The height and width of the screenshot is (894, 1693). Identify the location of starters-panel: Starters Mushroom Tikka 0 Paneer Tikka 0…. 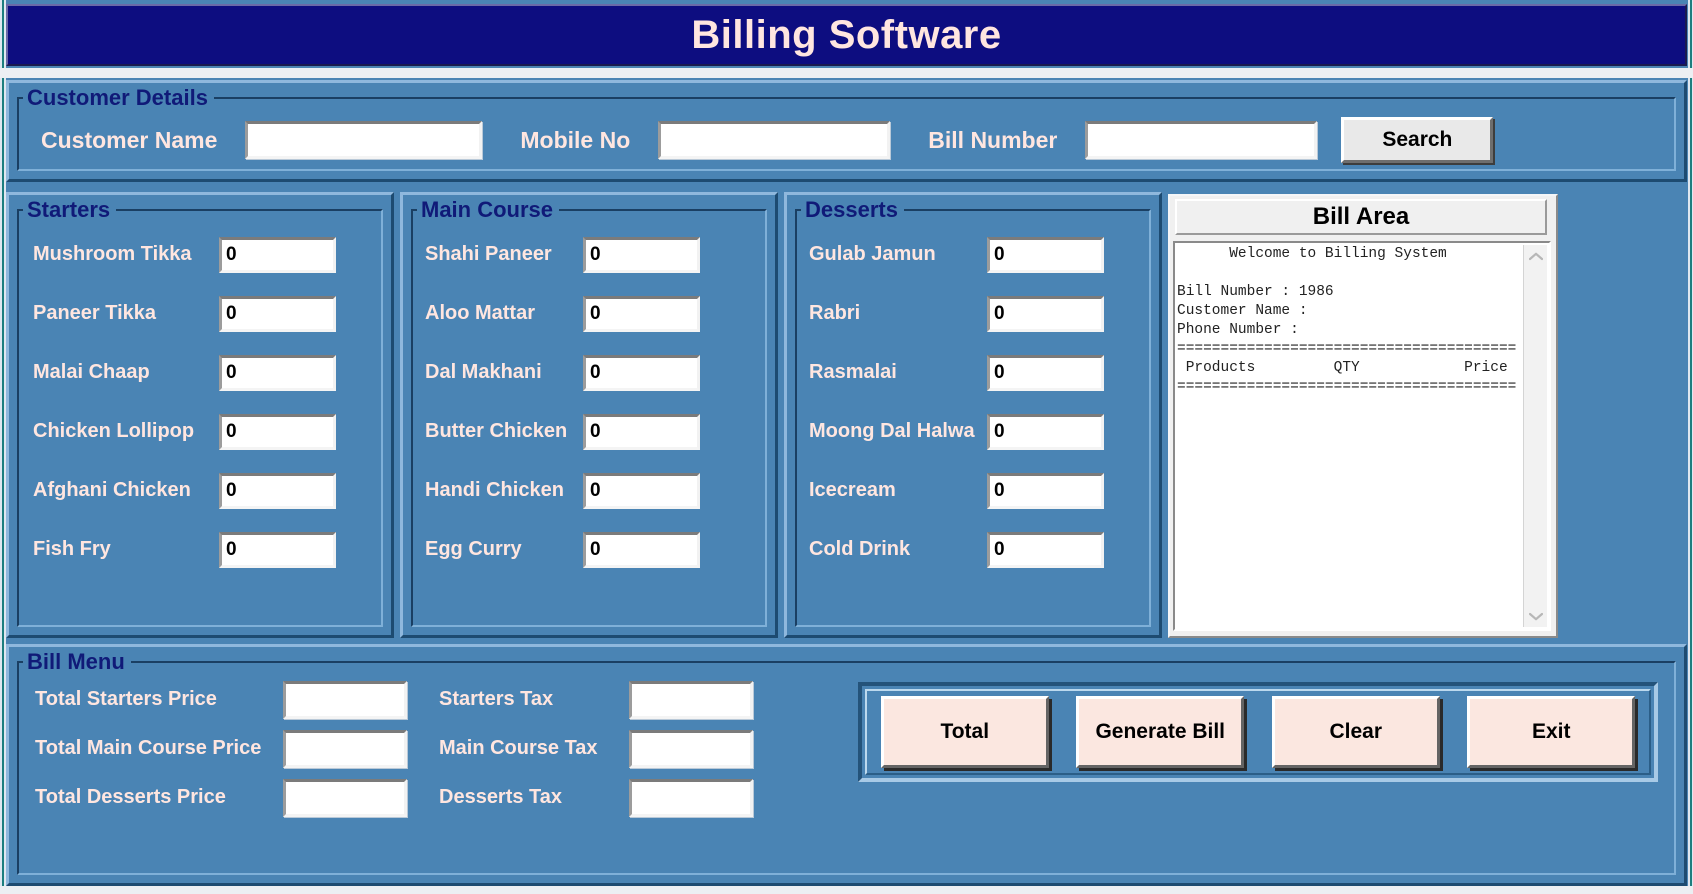
(200, 415).